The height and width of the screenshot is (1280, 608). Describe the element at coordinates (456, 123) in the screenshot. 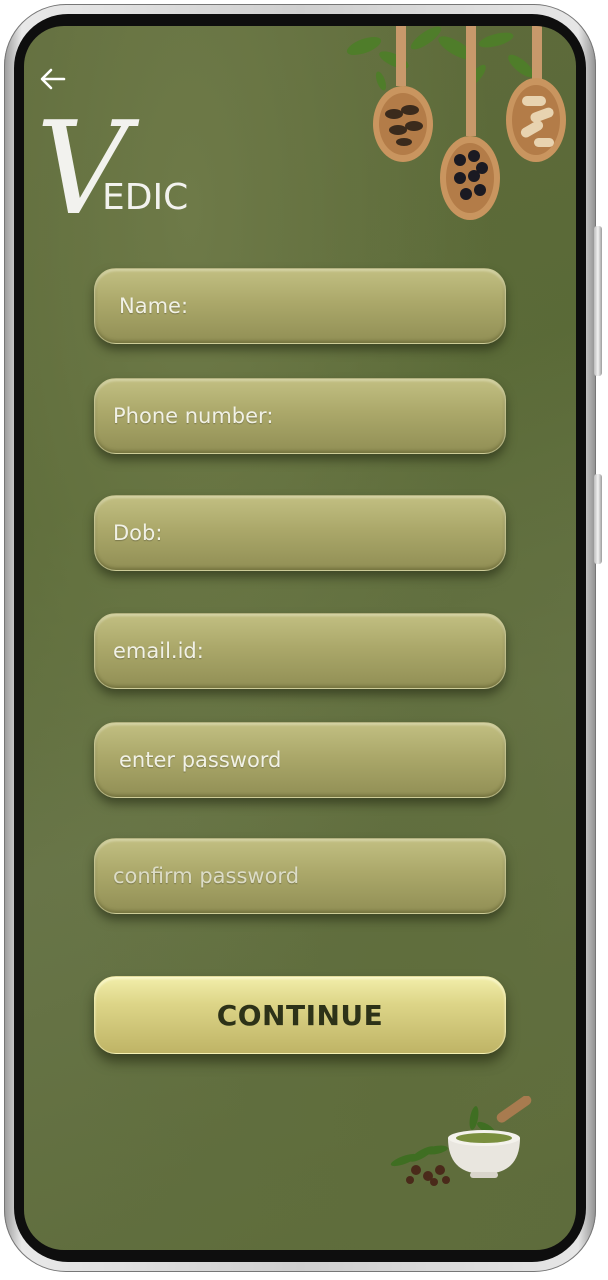

I see `herbal-spoons-illustration` at that location.